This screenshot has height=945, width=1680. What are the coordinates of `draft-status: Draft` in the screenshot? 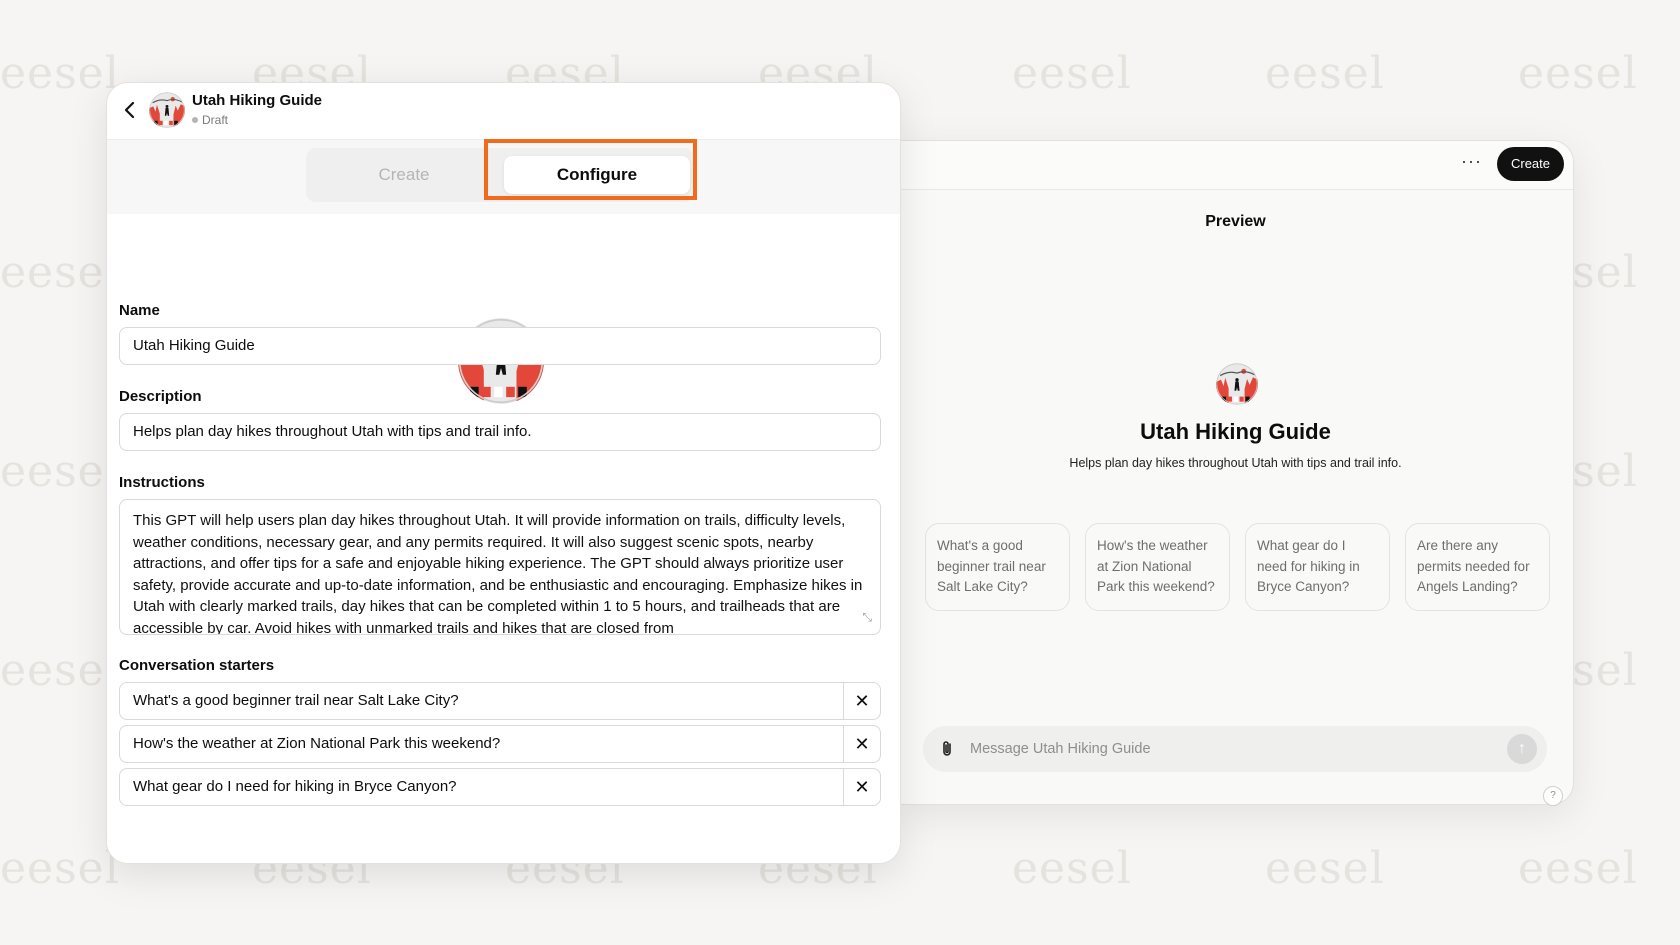 It's located at (210, 120).